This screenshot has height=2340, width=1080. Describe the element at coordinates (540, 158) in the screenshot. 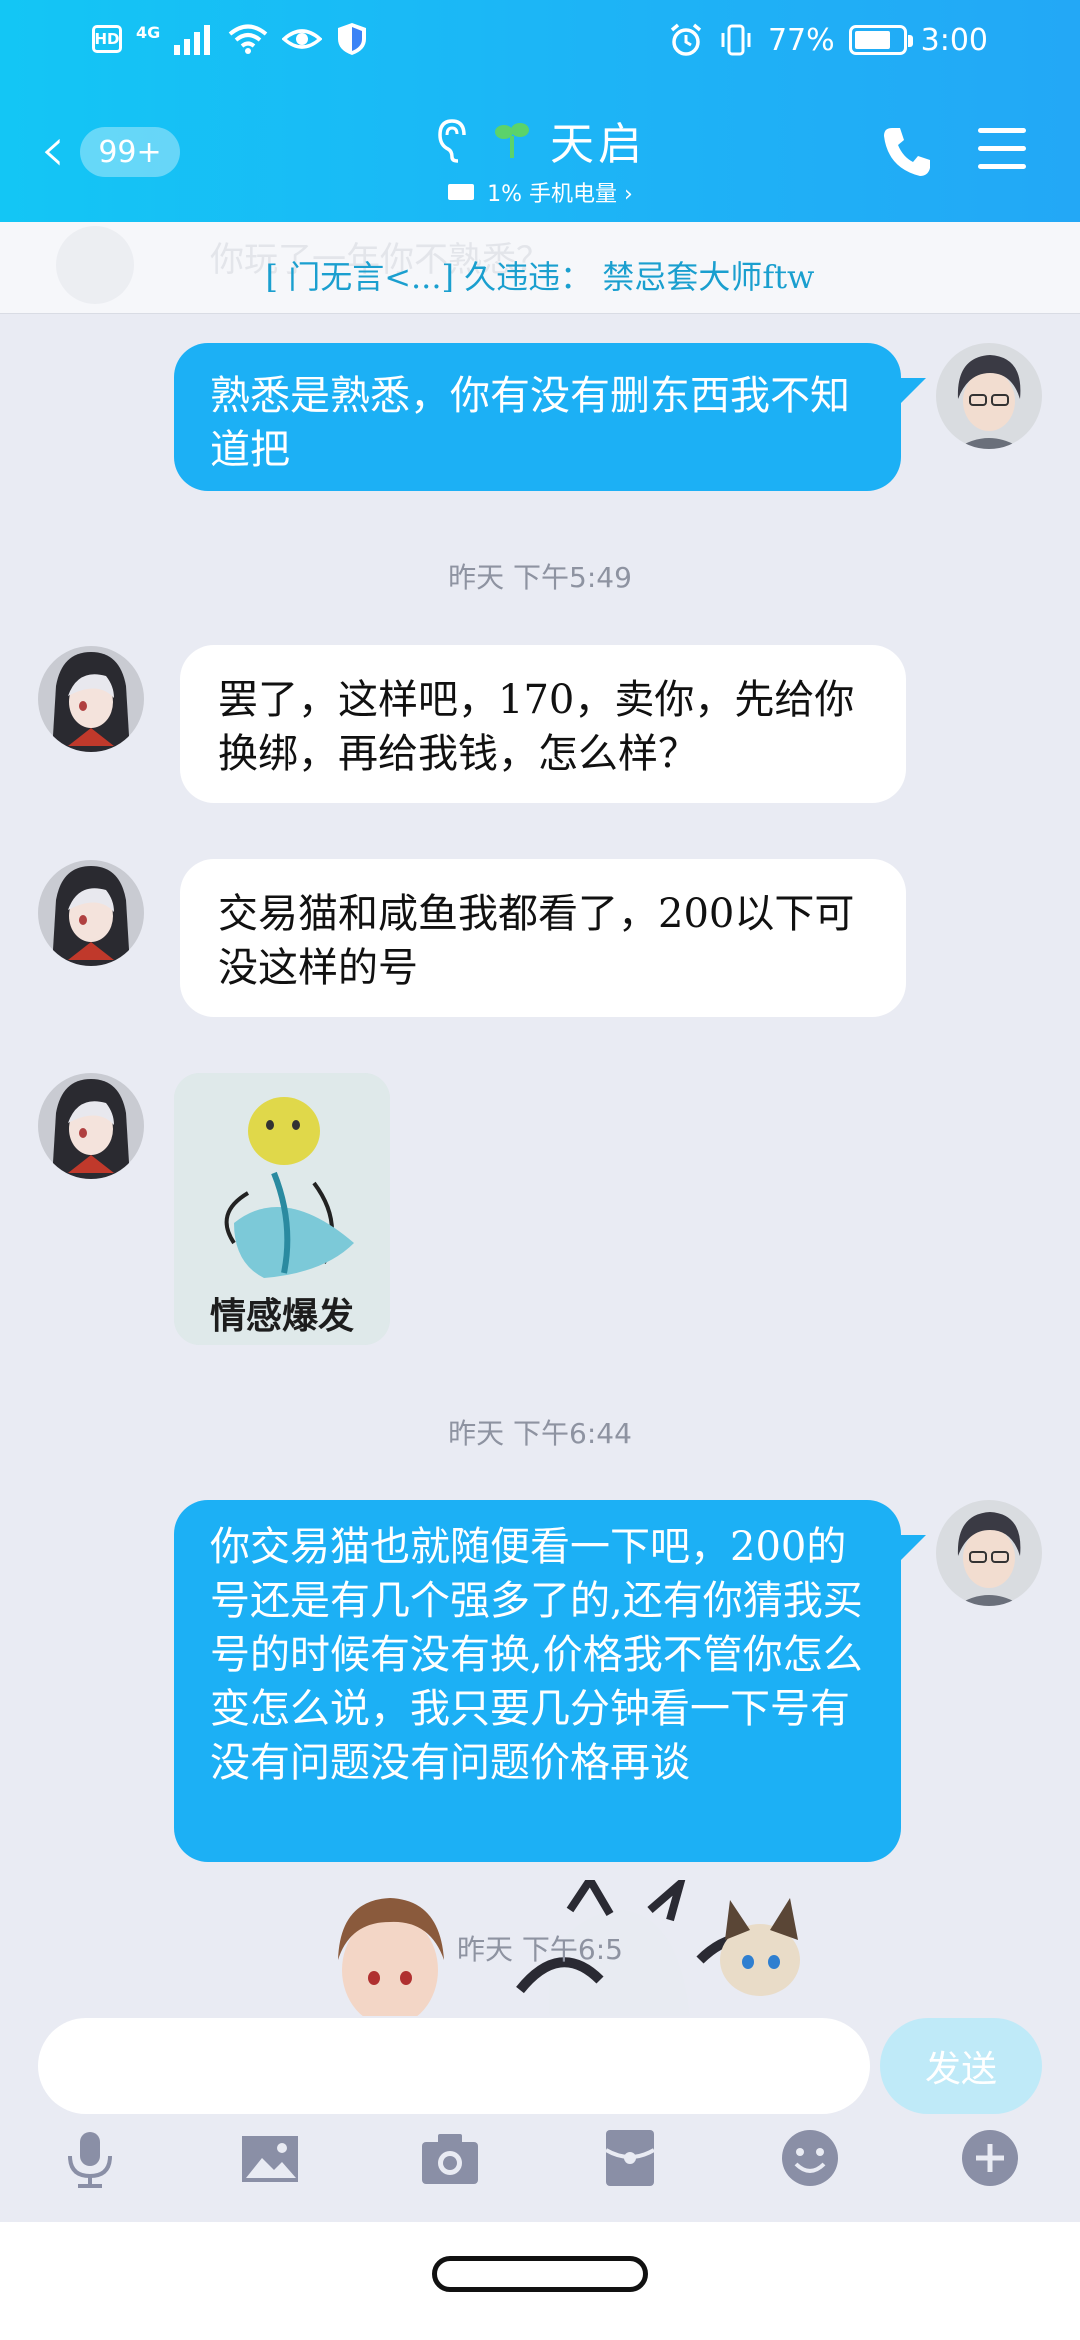

I see `chat-title: 天启 1% 手机电量 ›` at that location.